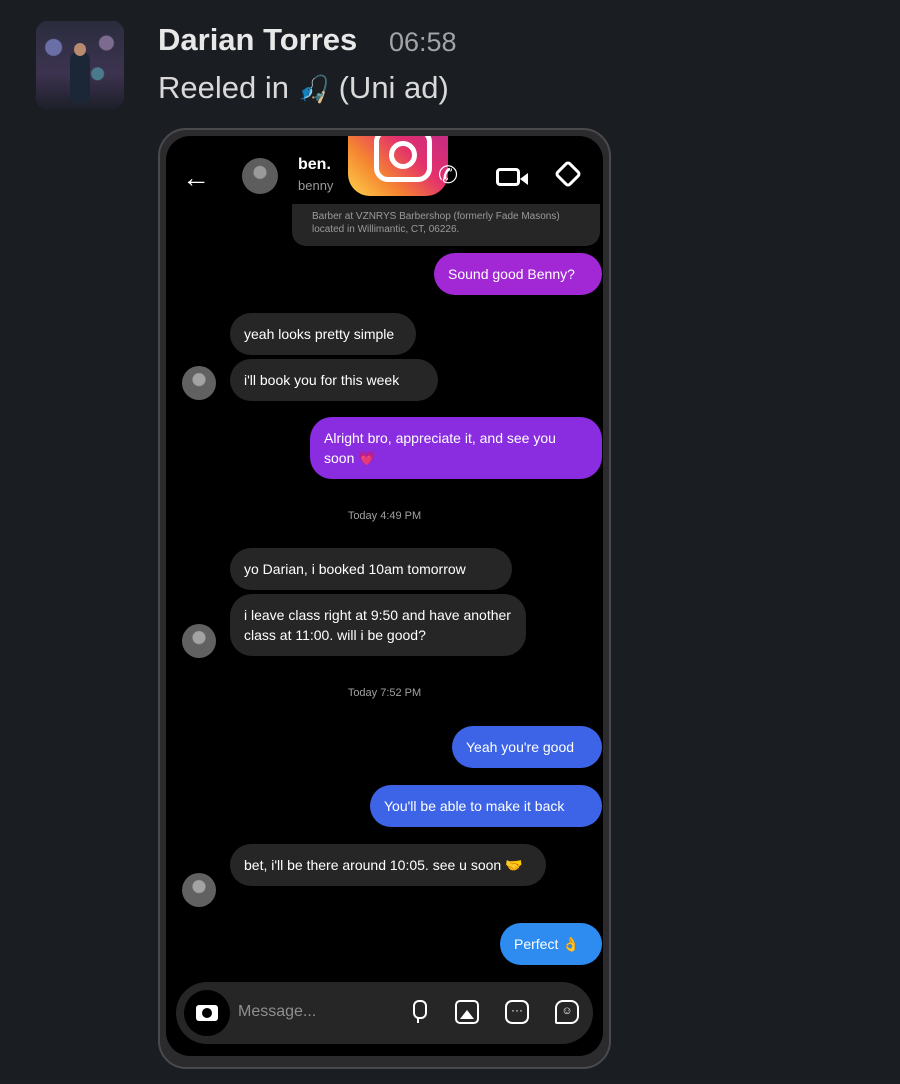 This screenshot has height=1084, width=900. Describe the element at coordinates (384, 516) in the screenshot. I see `timestamp-divider: Today 4:49 PM` at that location.